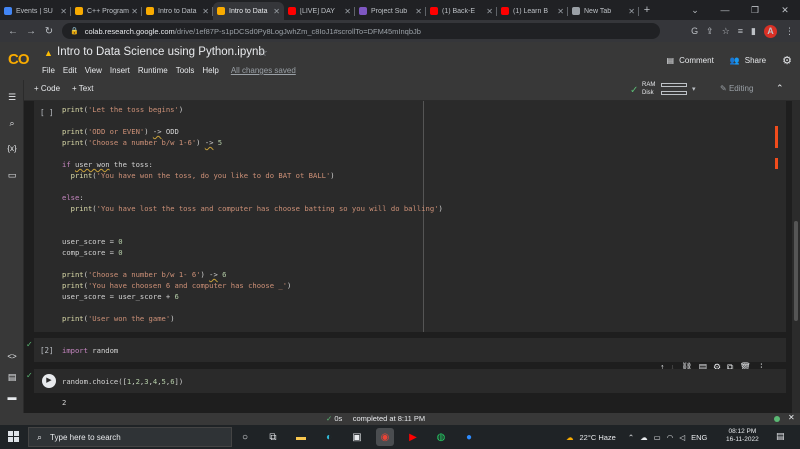  I want to click on code-snippets-icon: <>, so click(12, 356).